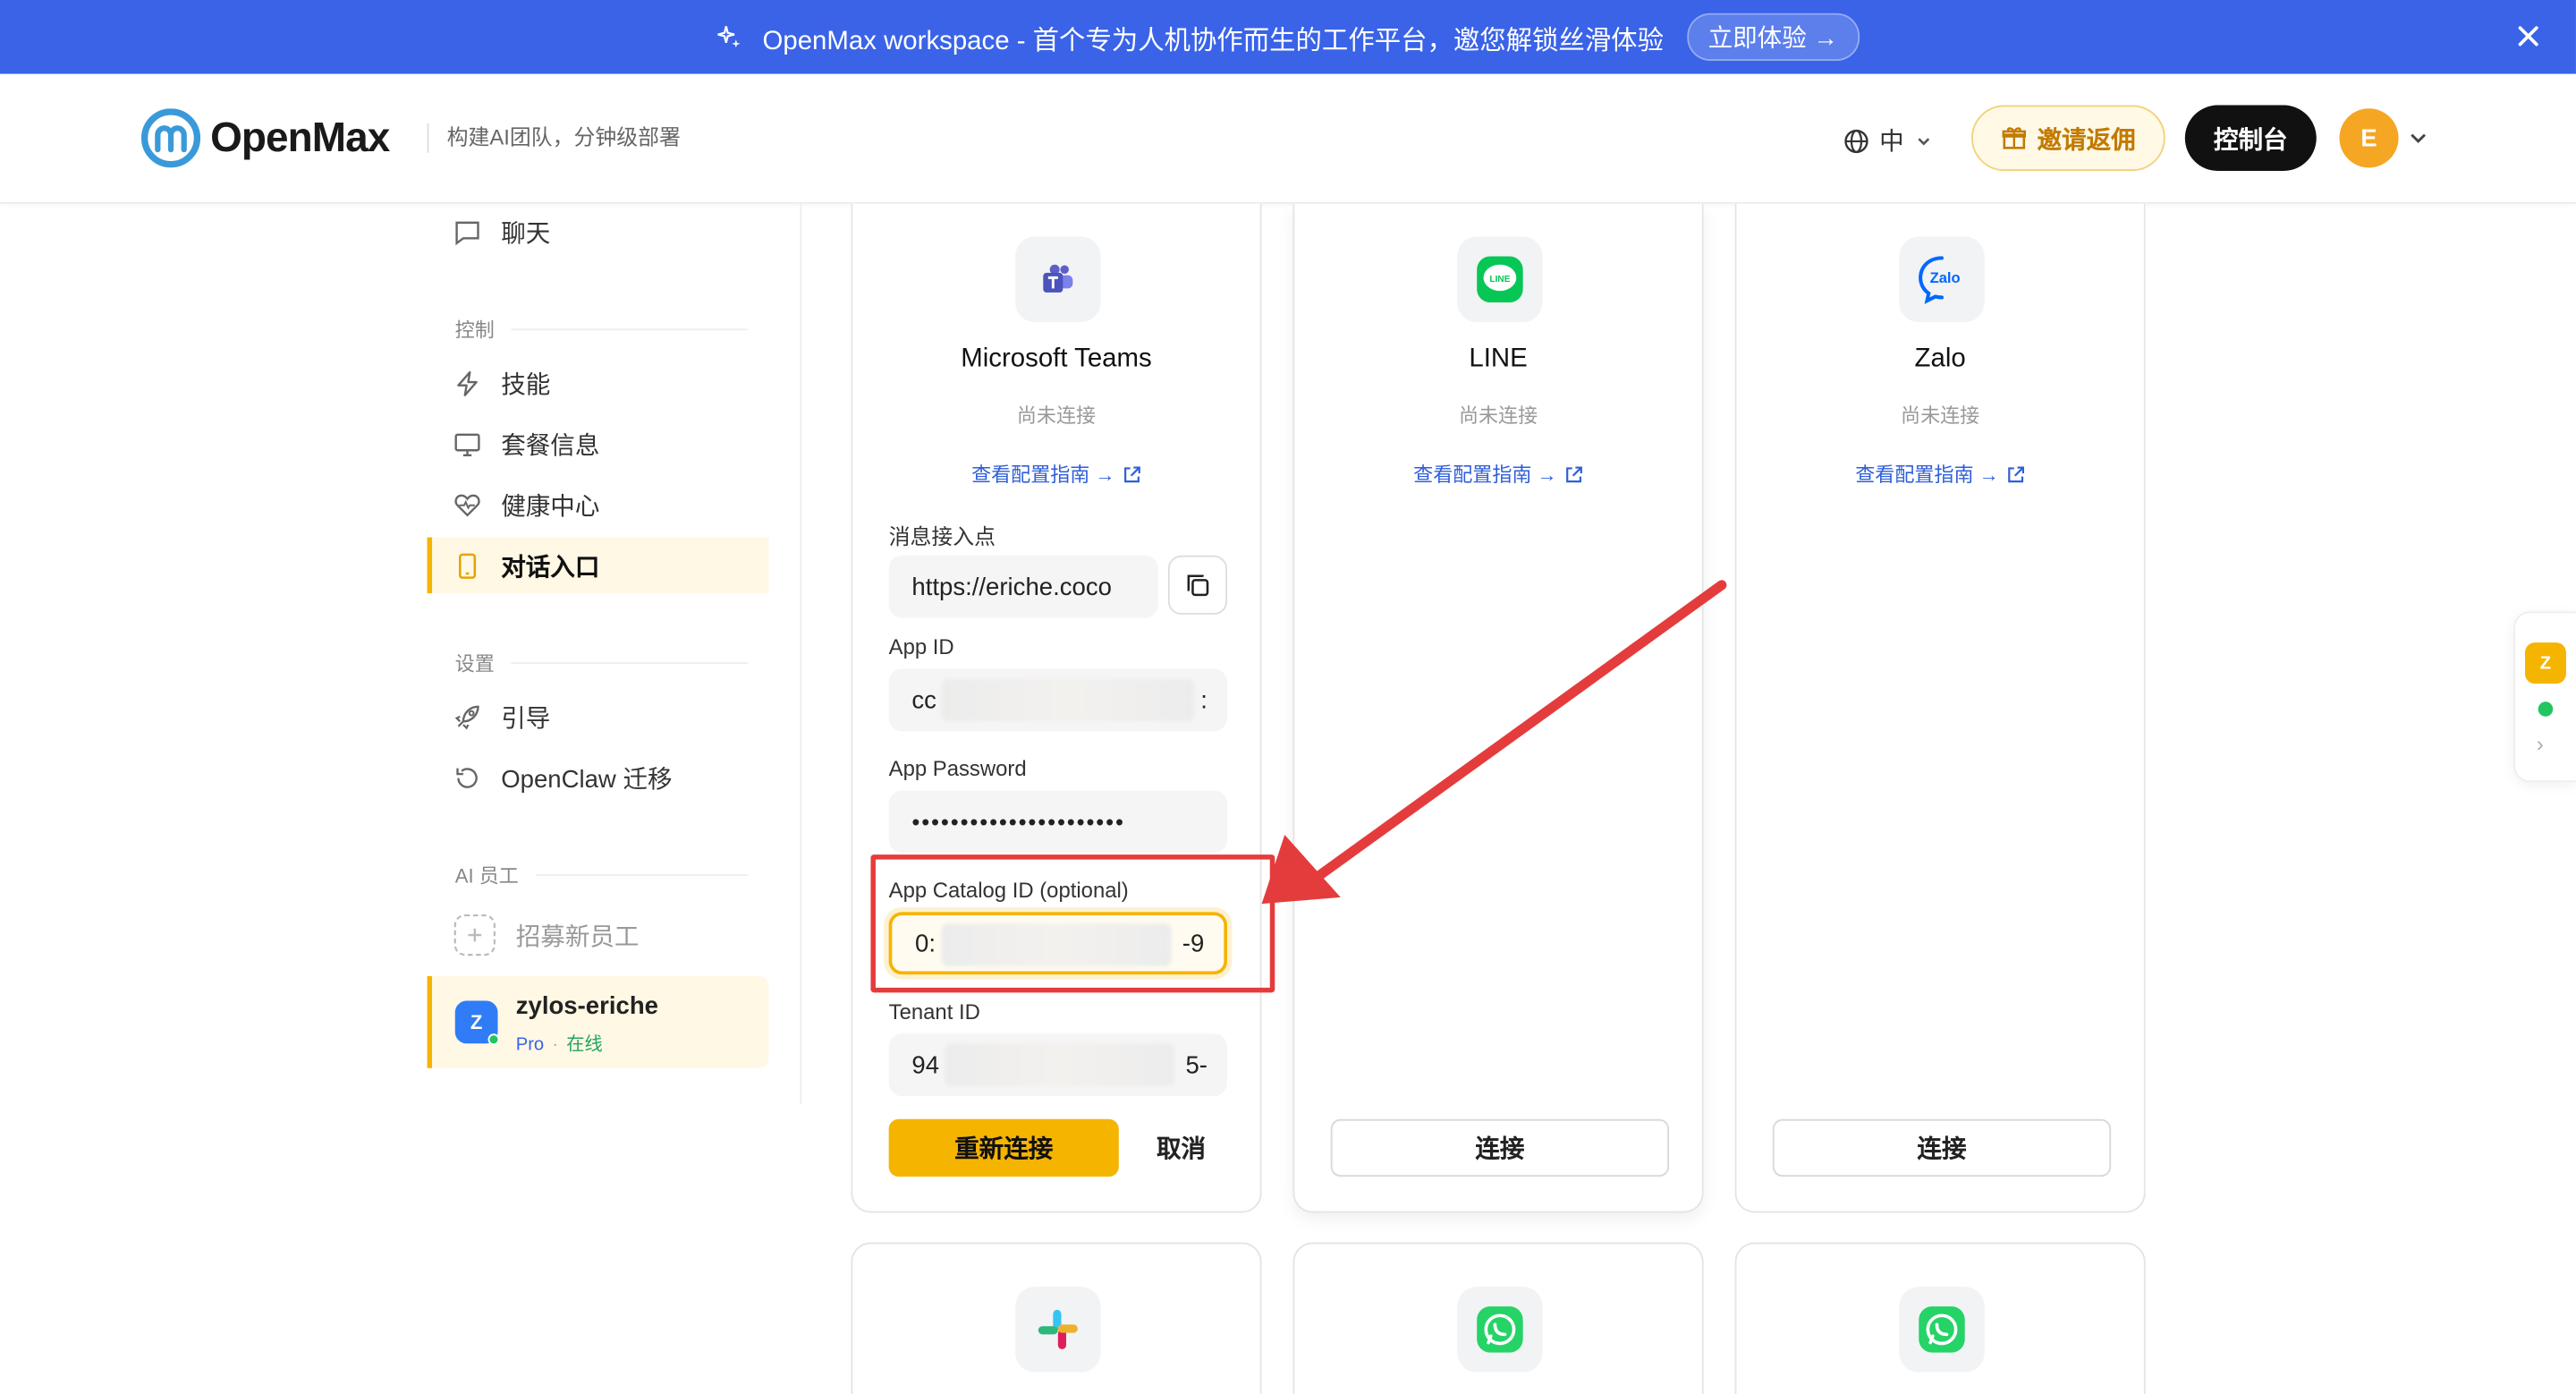  I want to click on lightning-icon, so click(467, 382).